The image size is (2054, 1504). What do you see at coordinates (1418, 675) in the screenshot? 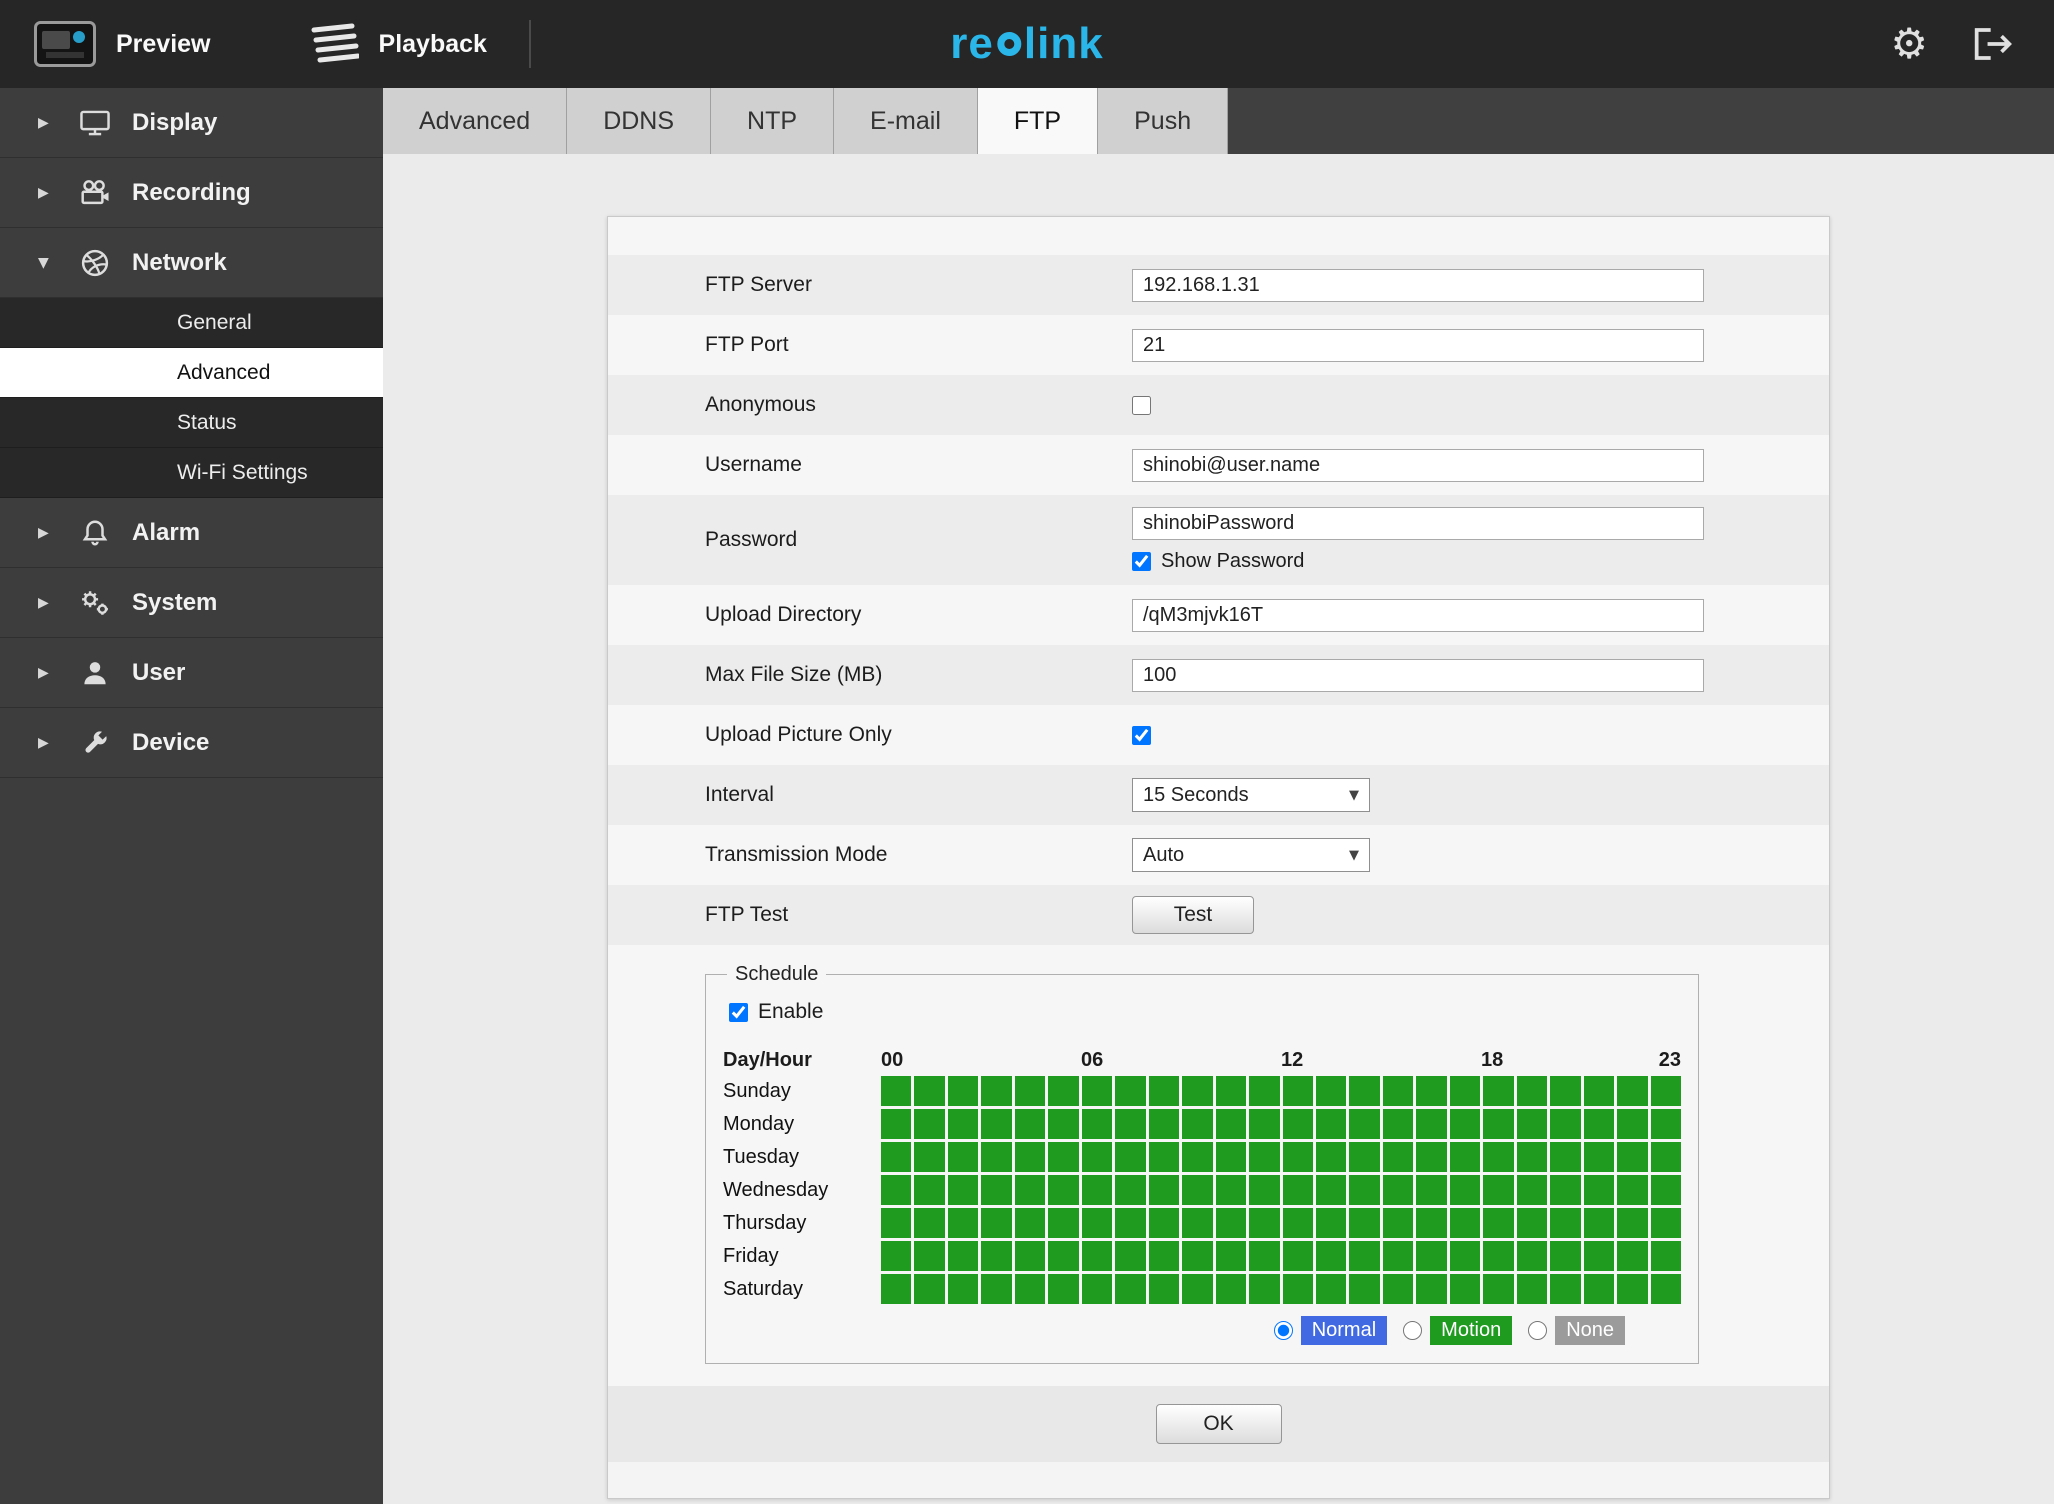
I see `max-file-size-input` at bounding box center [1418, 675].